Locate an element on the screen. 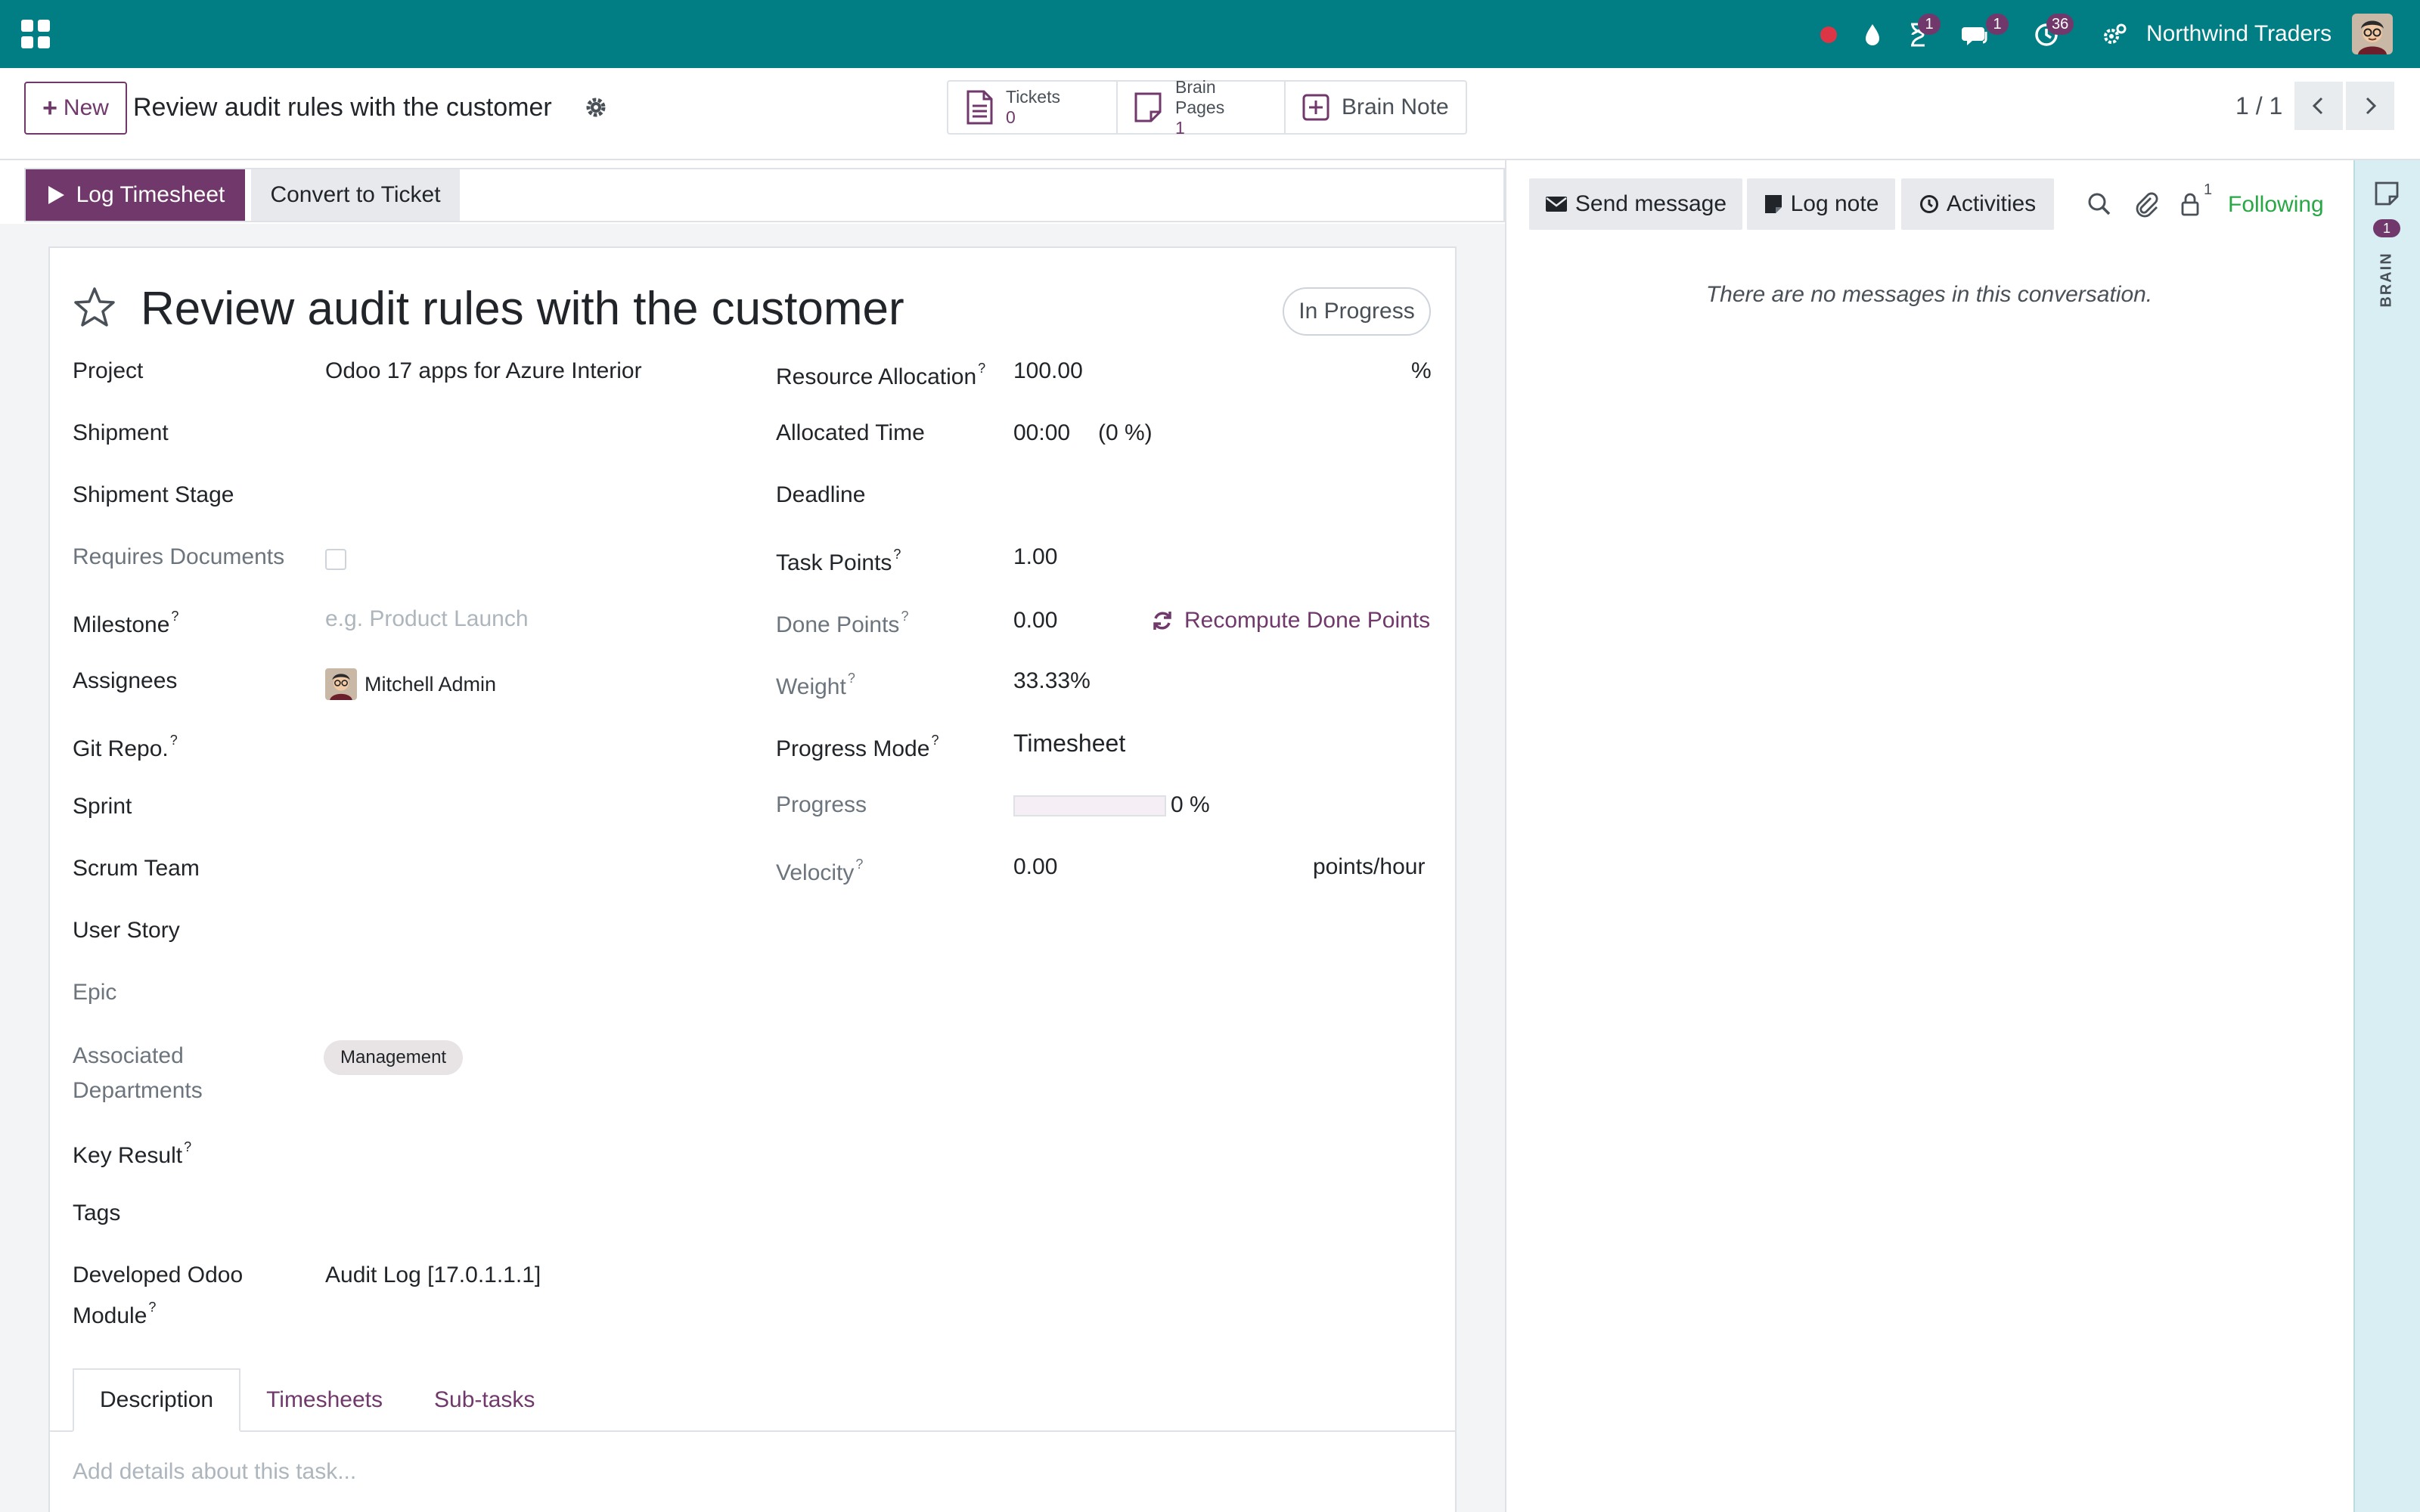  resource-allocation-label-text: Resource Allocation is located at coordinates (876, 376).